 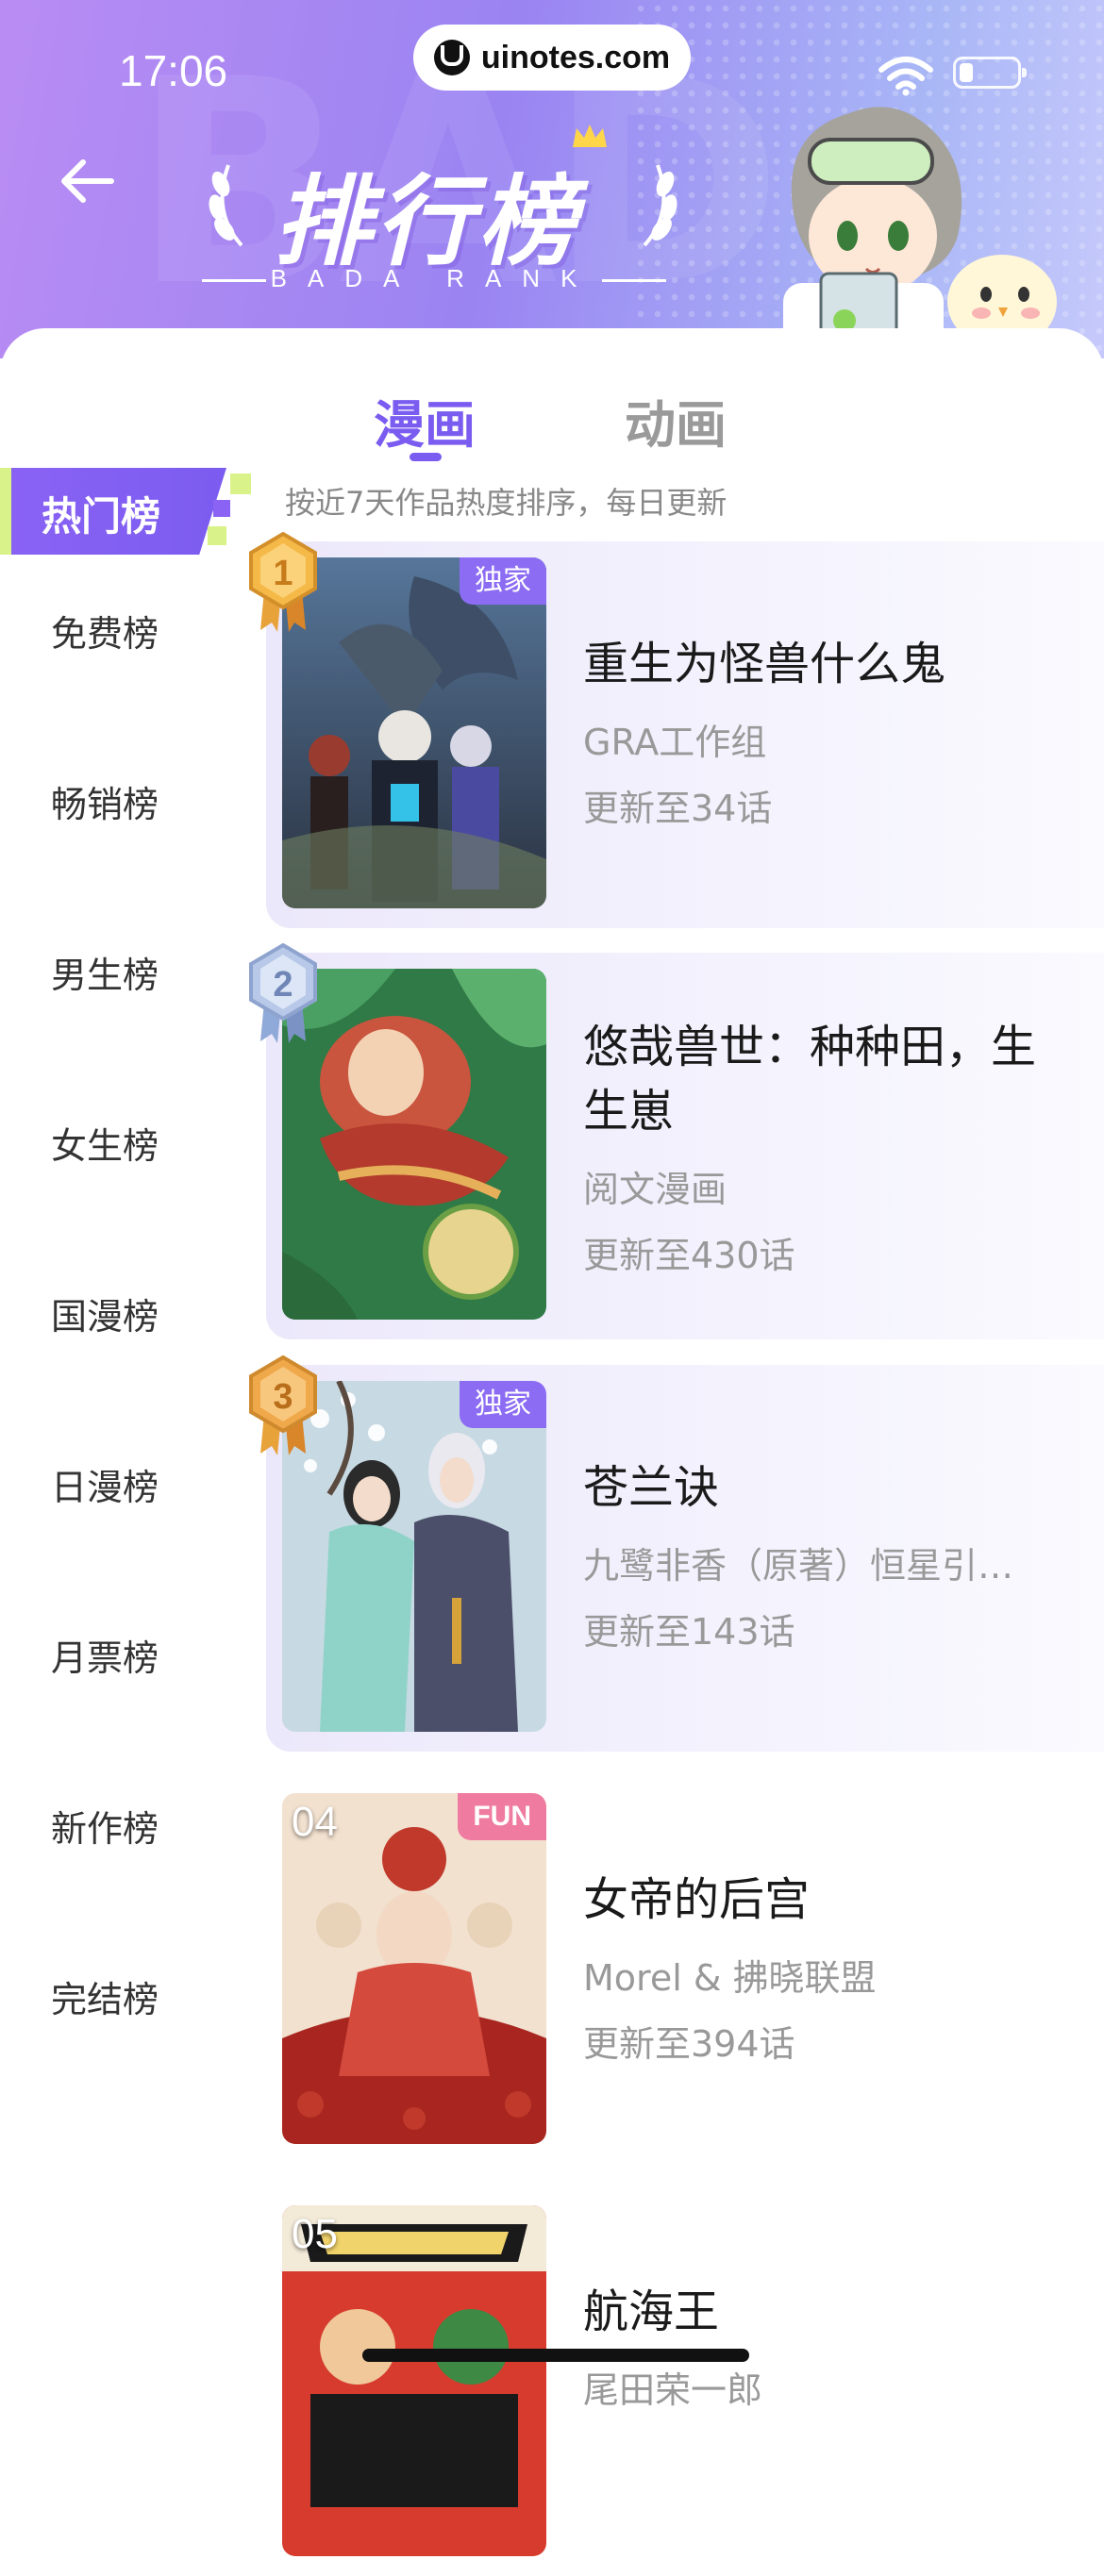 I want to click on header-banner: BAD 17:06 uinotes.com 排行榜 BADA RANK, so click(x=552, y=179).